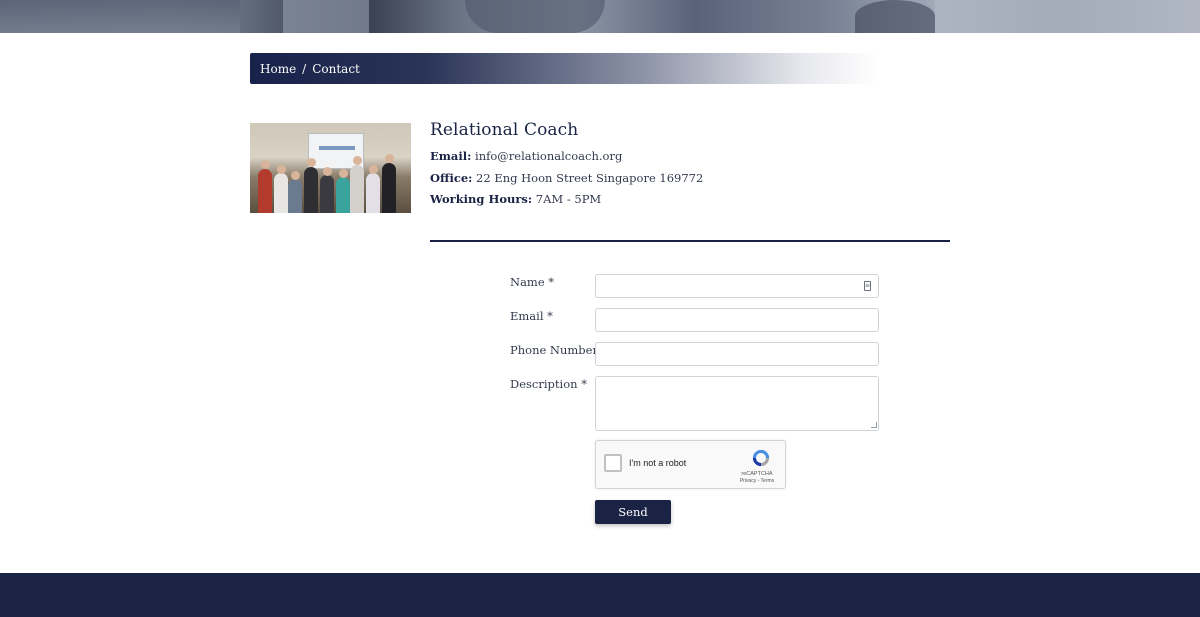 The width and height of the screenshot is (1200, 617). I want to click on phone-field, so click(737, 354).